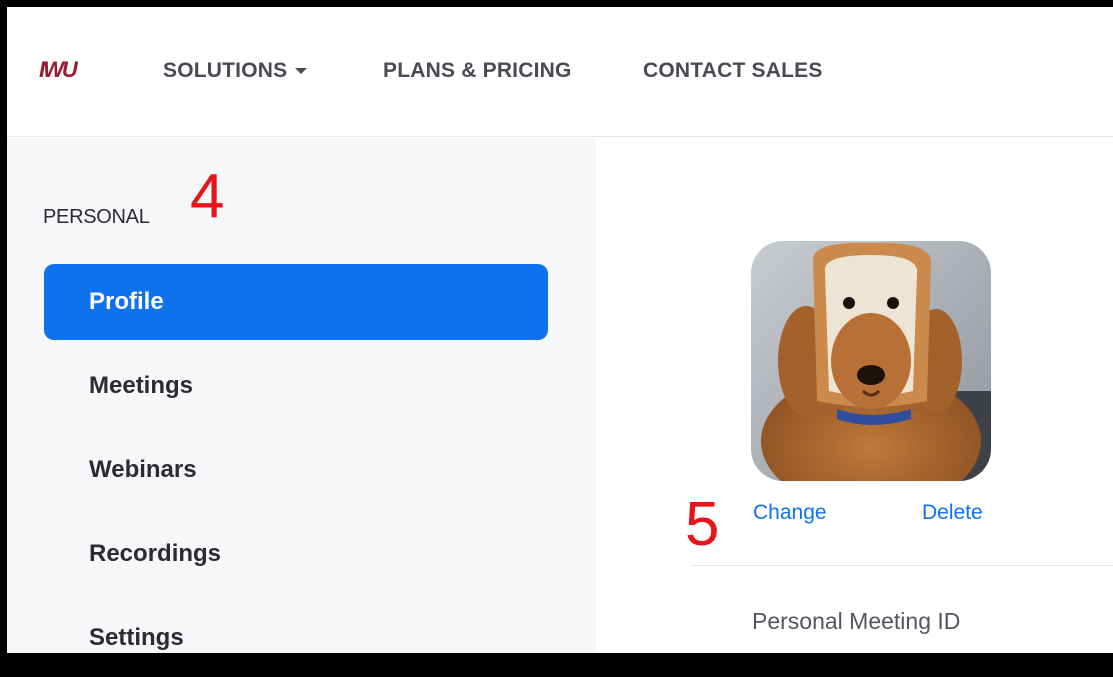  I want to click on sidebar-item-settings: Settings, so click(296, 626).